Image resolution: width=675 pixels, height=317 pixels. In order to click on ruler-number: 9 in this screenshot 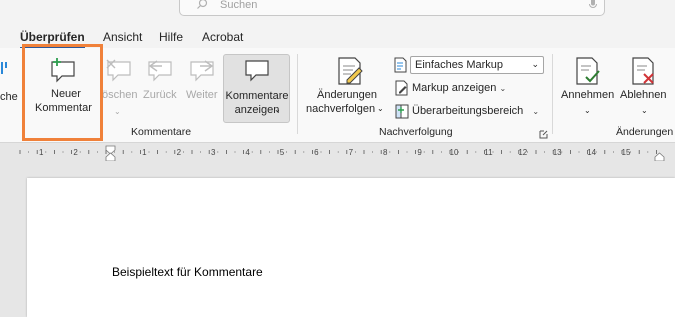, I will do `click(419, 152)`.